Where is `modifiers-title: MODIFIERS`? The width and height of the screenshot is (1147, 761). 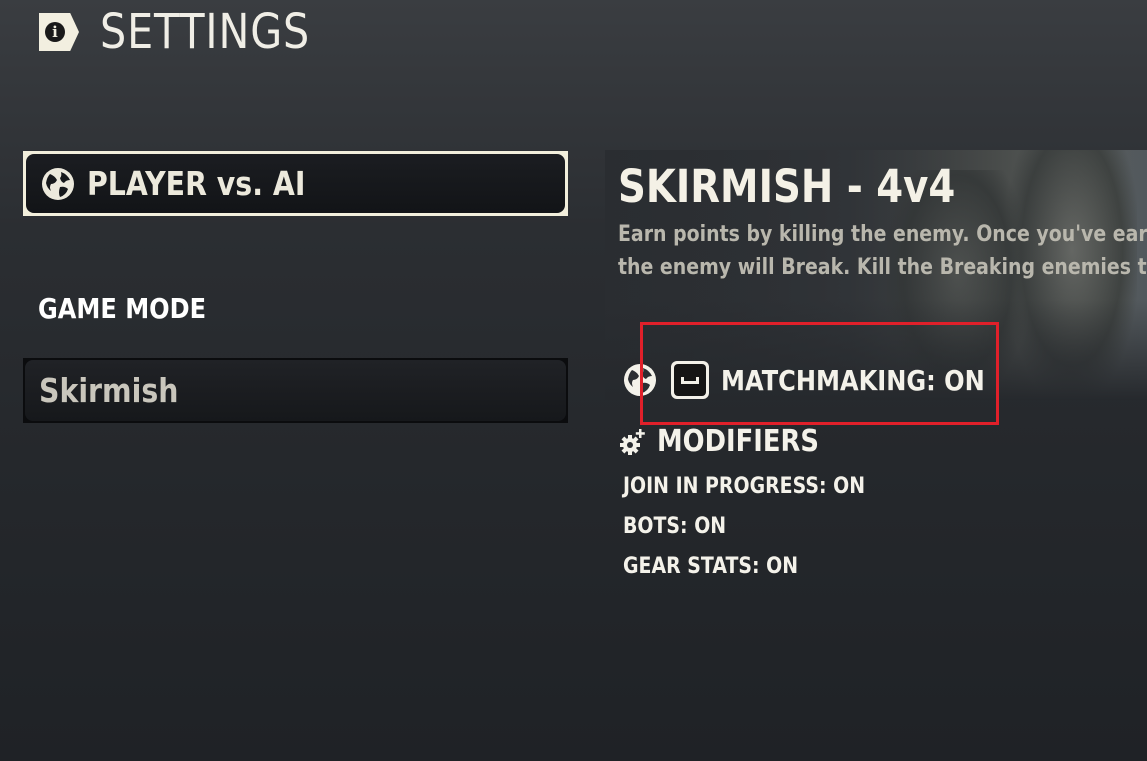
modifiers-title: MODIFIERS is located at coordinates (738, 441).